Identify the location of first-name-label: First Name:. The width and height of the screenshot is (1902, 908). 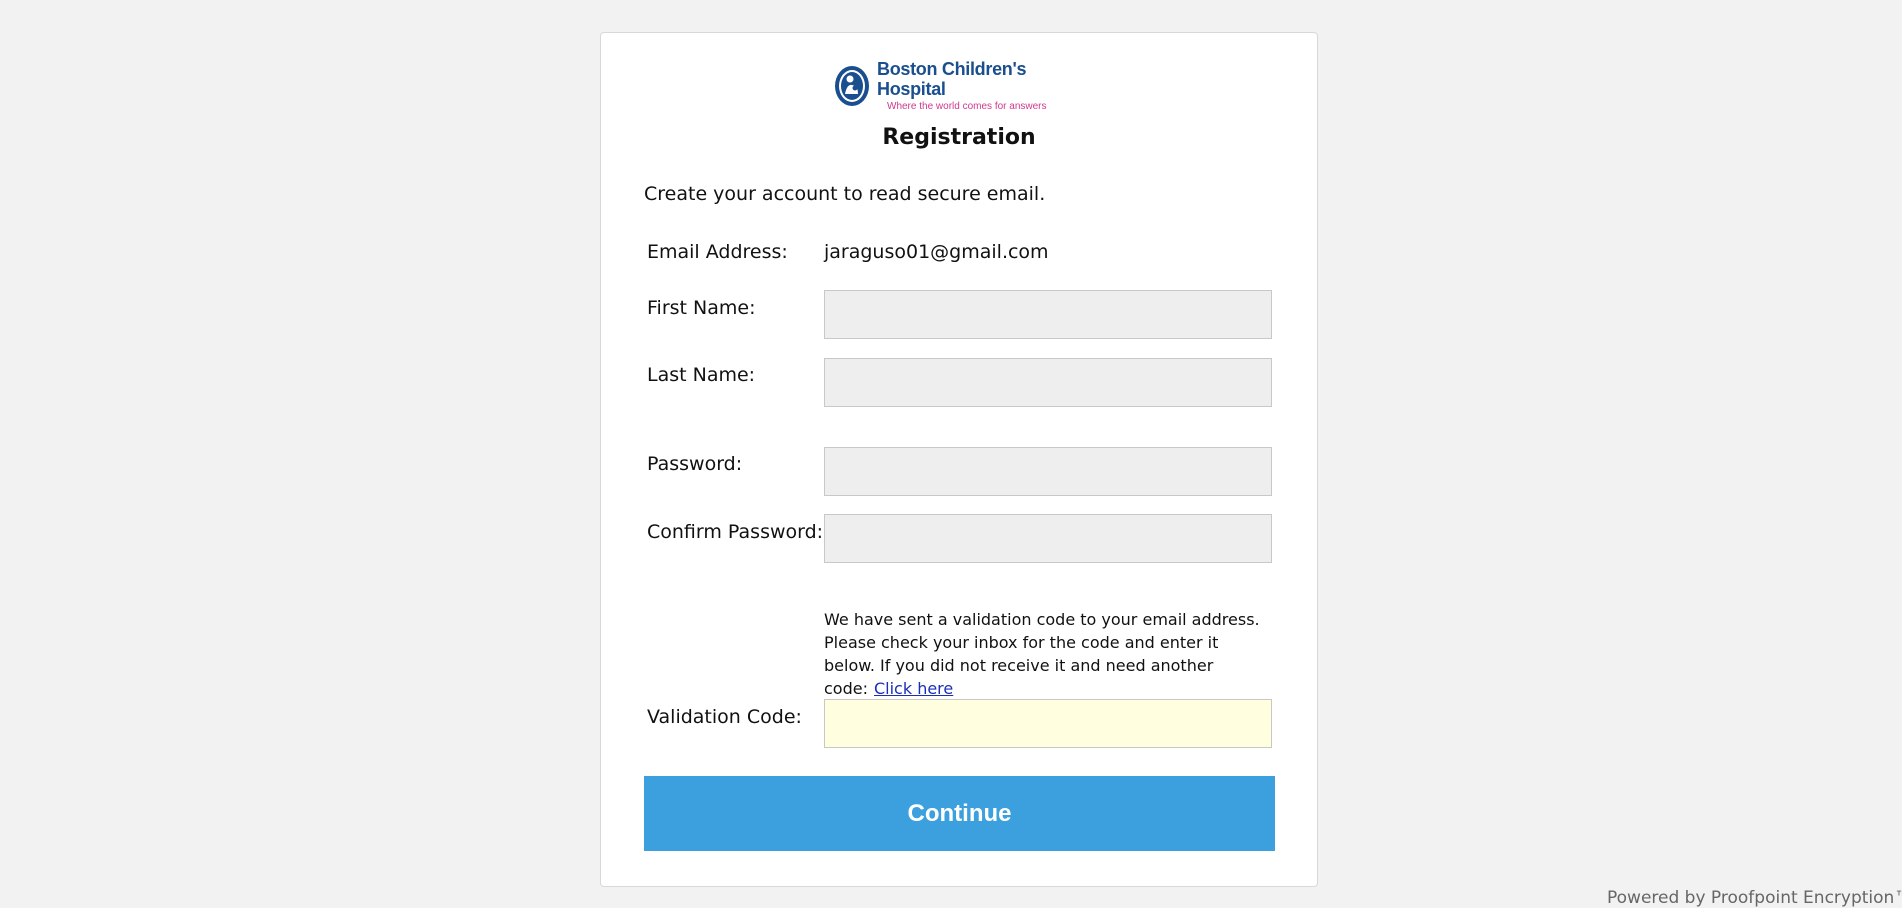
(701, 308).